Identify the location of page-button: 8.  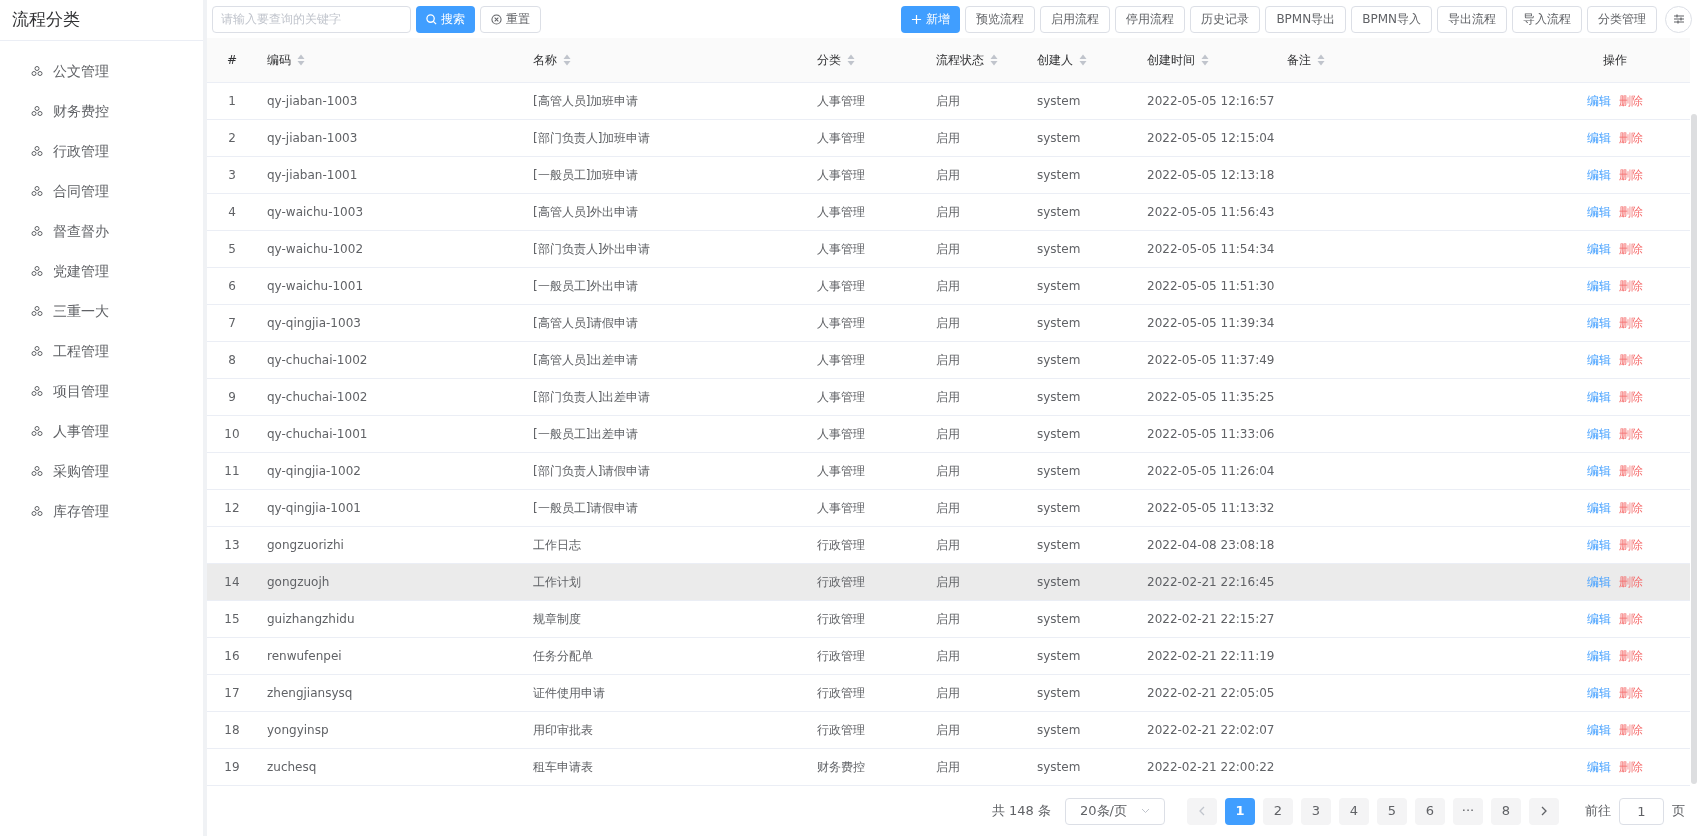
(1506, 811).